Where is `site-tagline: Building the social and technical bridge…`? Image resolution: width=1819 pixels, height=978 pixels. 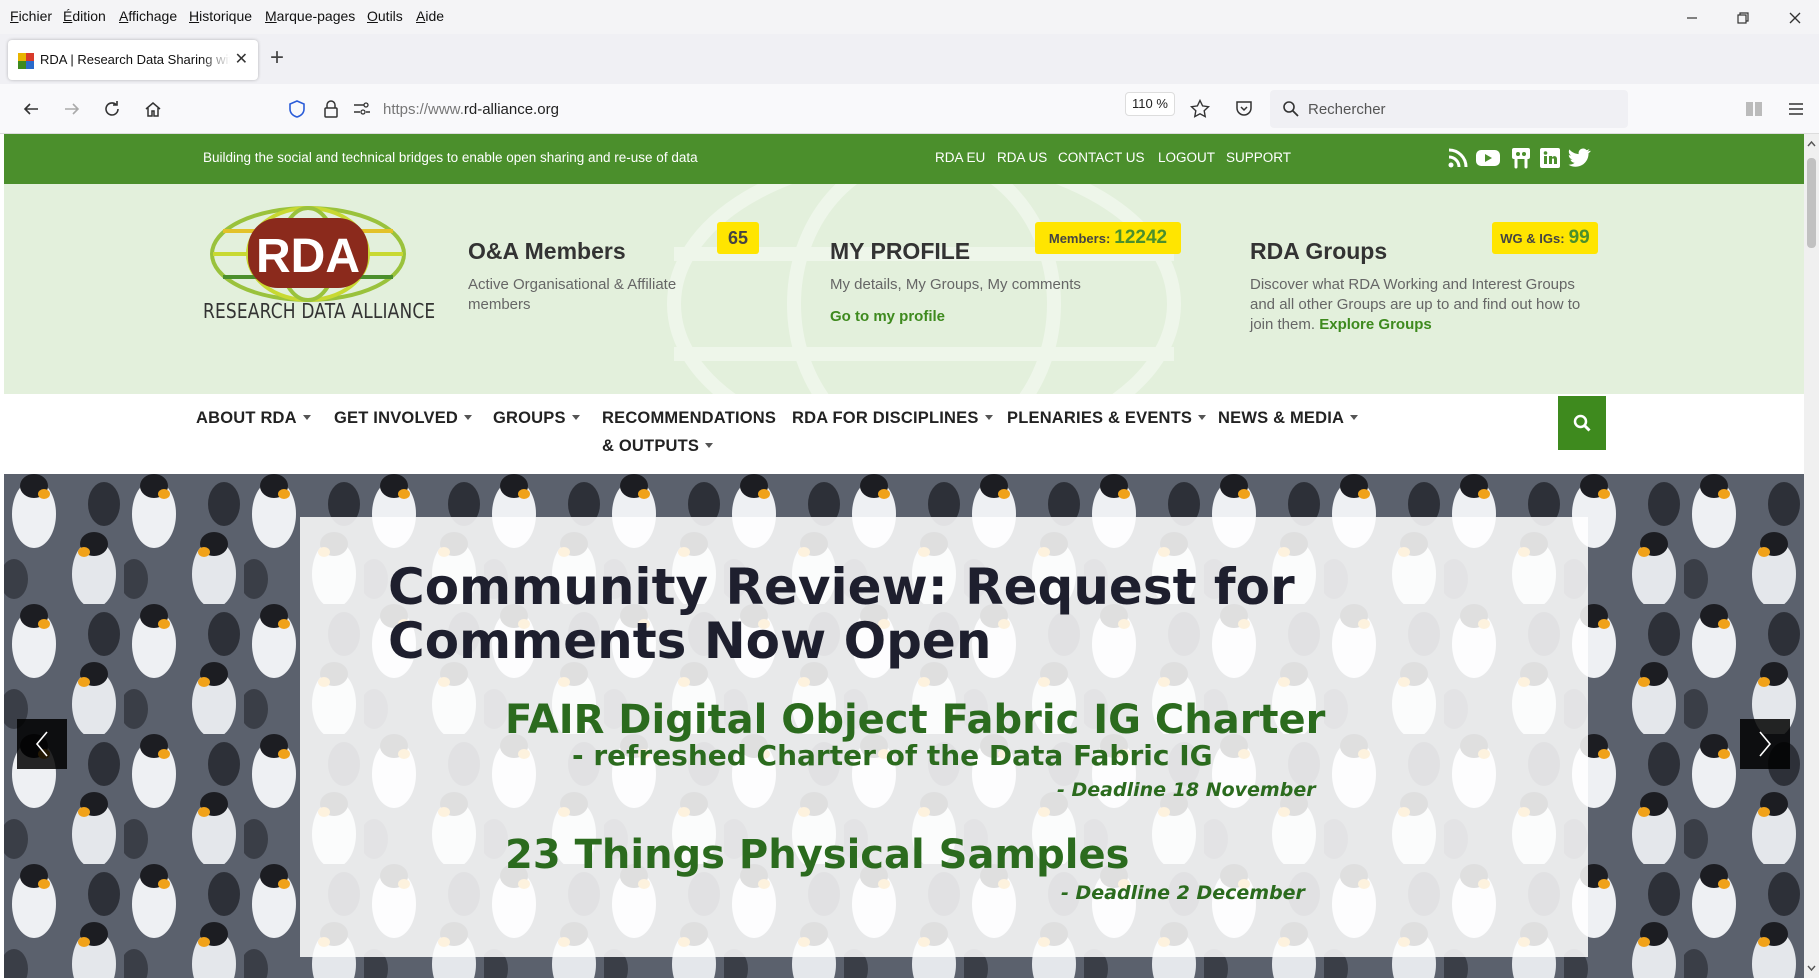
site-tagline: Building the social and technical bridge… is located at coordinates (450, 157).